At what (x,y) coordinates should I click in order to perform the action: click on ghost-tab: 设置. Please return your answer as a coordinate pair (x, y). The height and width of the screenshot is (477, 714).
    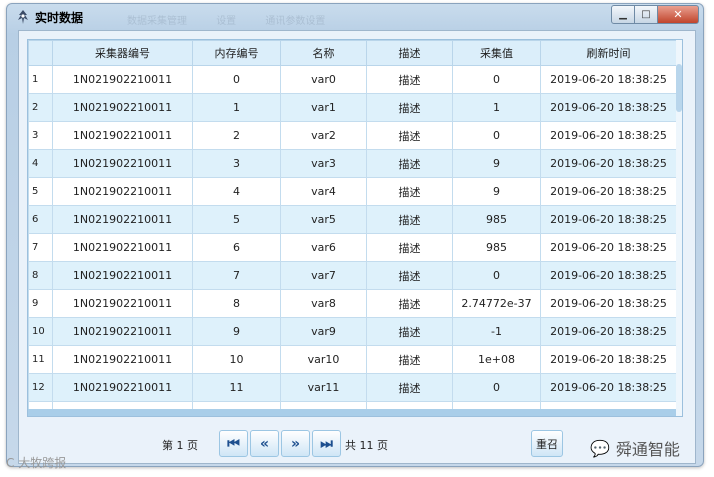
    Looking at the image, I should click on (226, 21).